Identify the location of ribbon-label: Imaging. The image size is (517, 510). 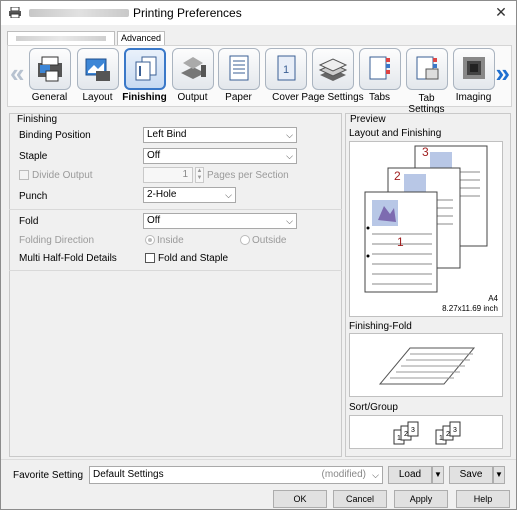
(473, 97).